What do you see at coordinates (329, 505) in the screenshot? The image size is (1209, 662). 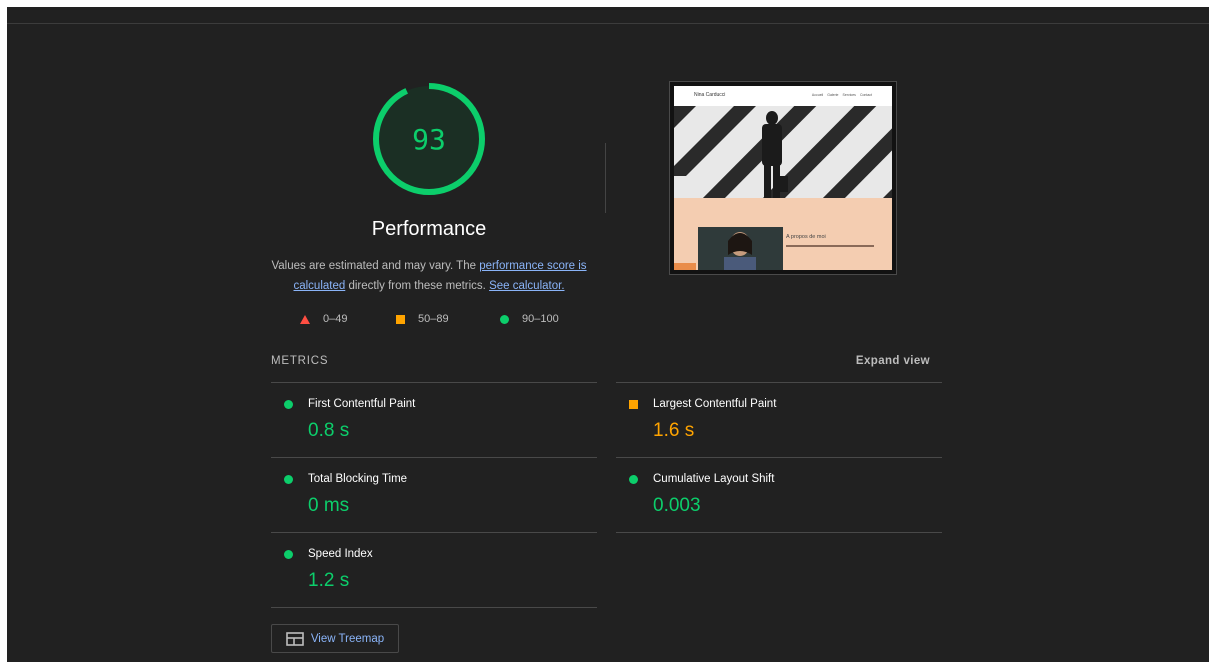 I see `metric-value: 0 ms` at bounding box center [329, 505].